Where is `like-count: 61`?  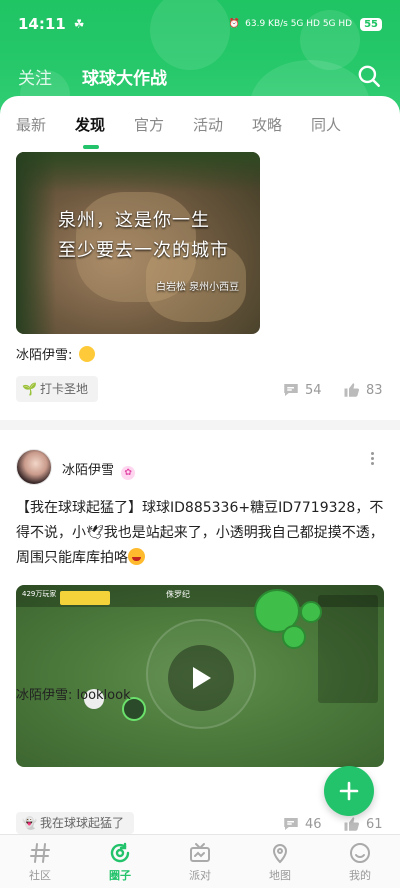 like-count: 61 is located at coordinates (363, 824).